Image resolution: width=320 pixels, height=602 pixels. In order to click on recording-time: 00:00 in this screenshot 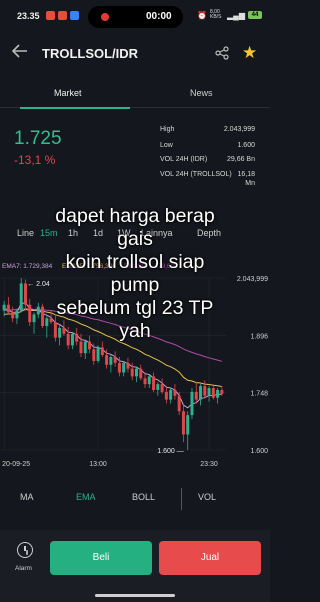, I will do `click(159, 16)`.